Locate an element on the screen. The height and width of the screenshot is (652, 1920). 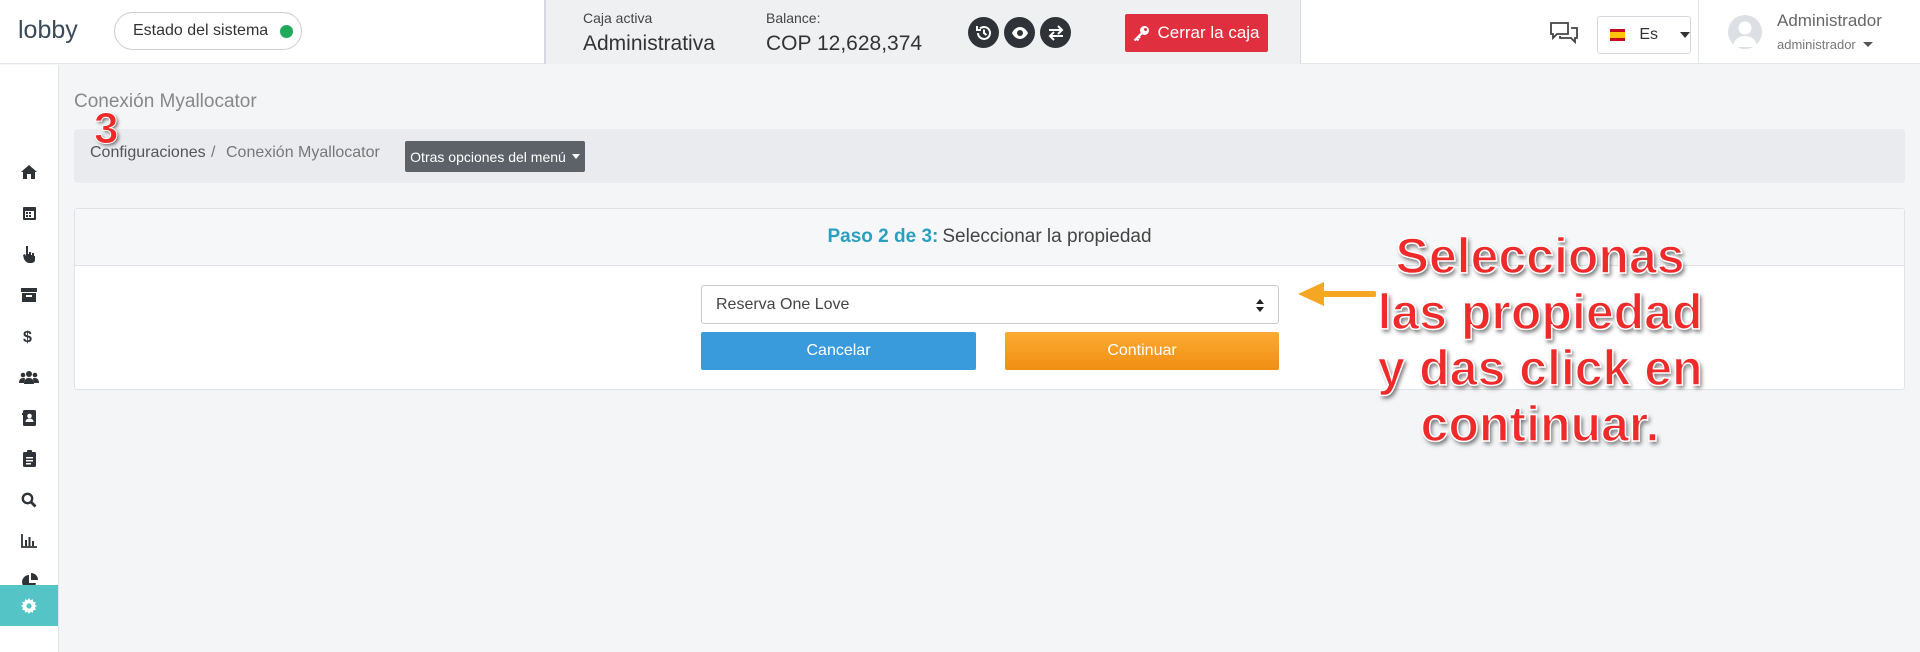
user-role-dropdown: administrador is located at coordinates (1825, 44).